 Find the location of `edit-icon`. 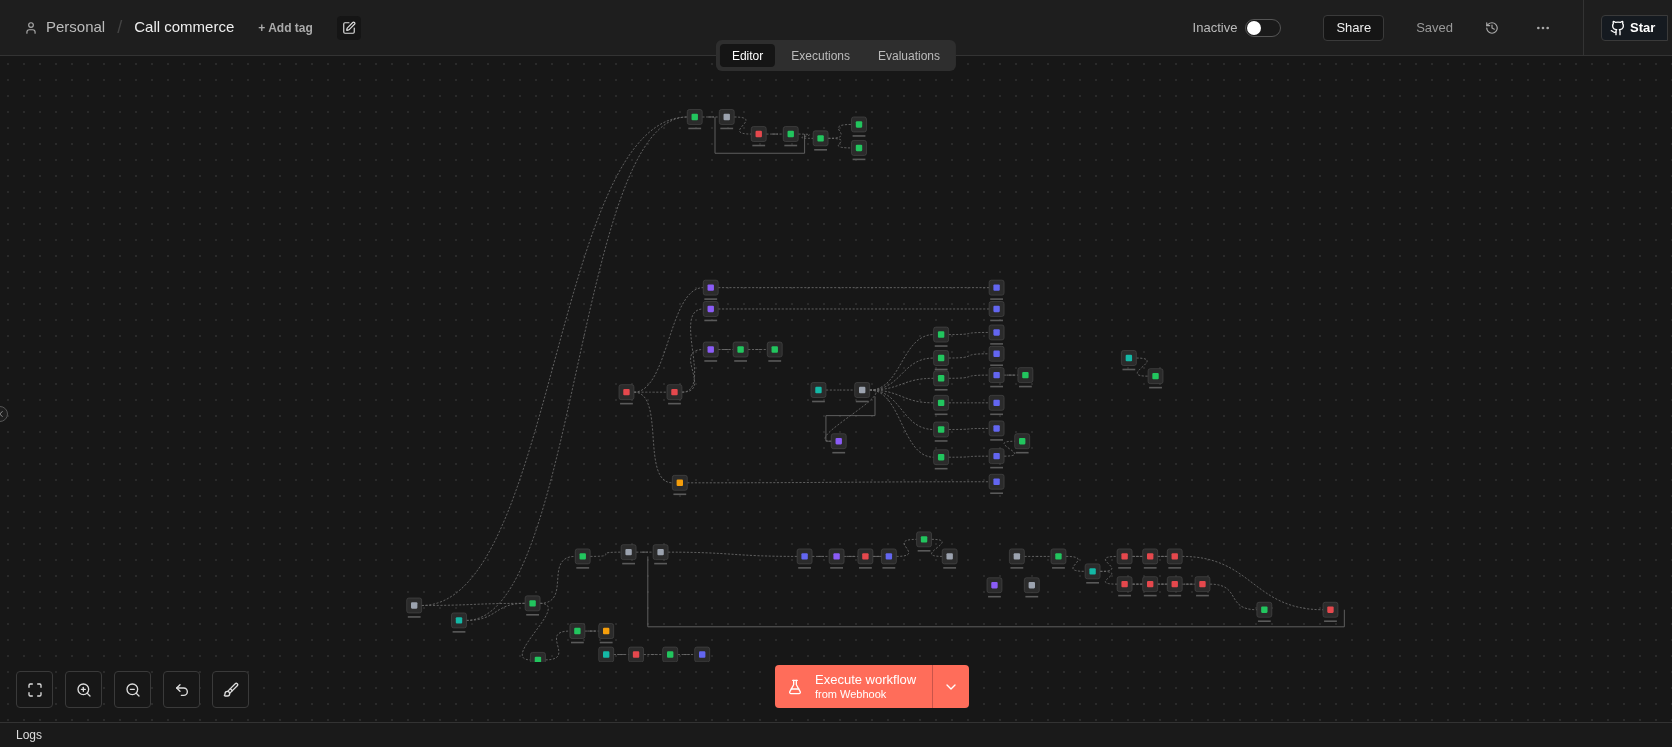

edit-icon is located at coordinates (348, 27).